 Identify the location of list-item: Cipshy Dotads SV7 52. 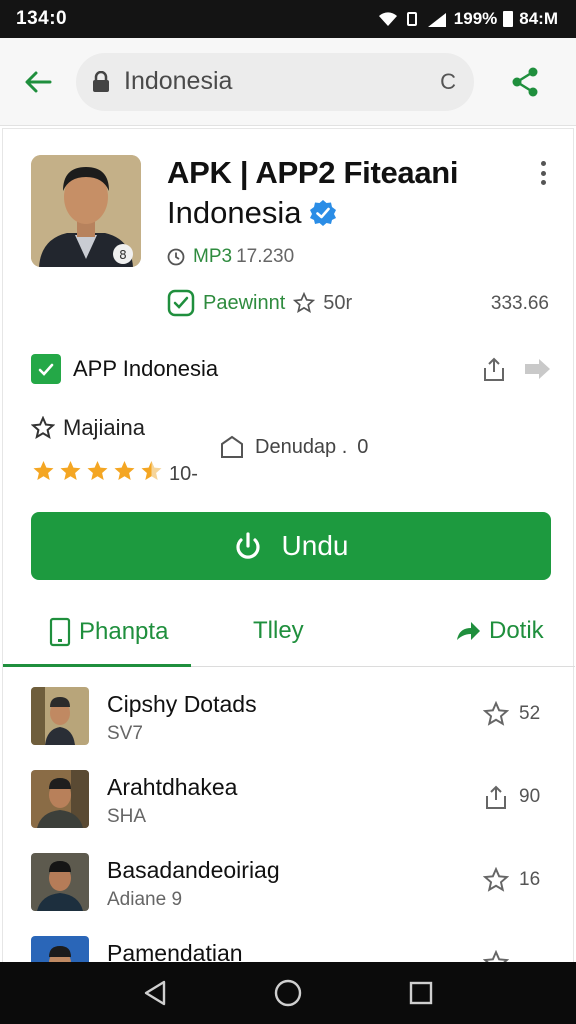
(289, 720).